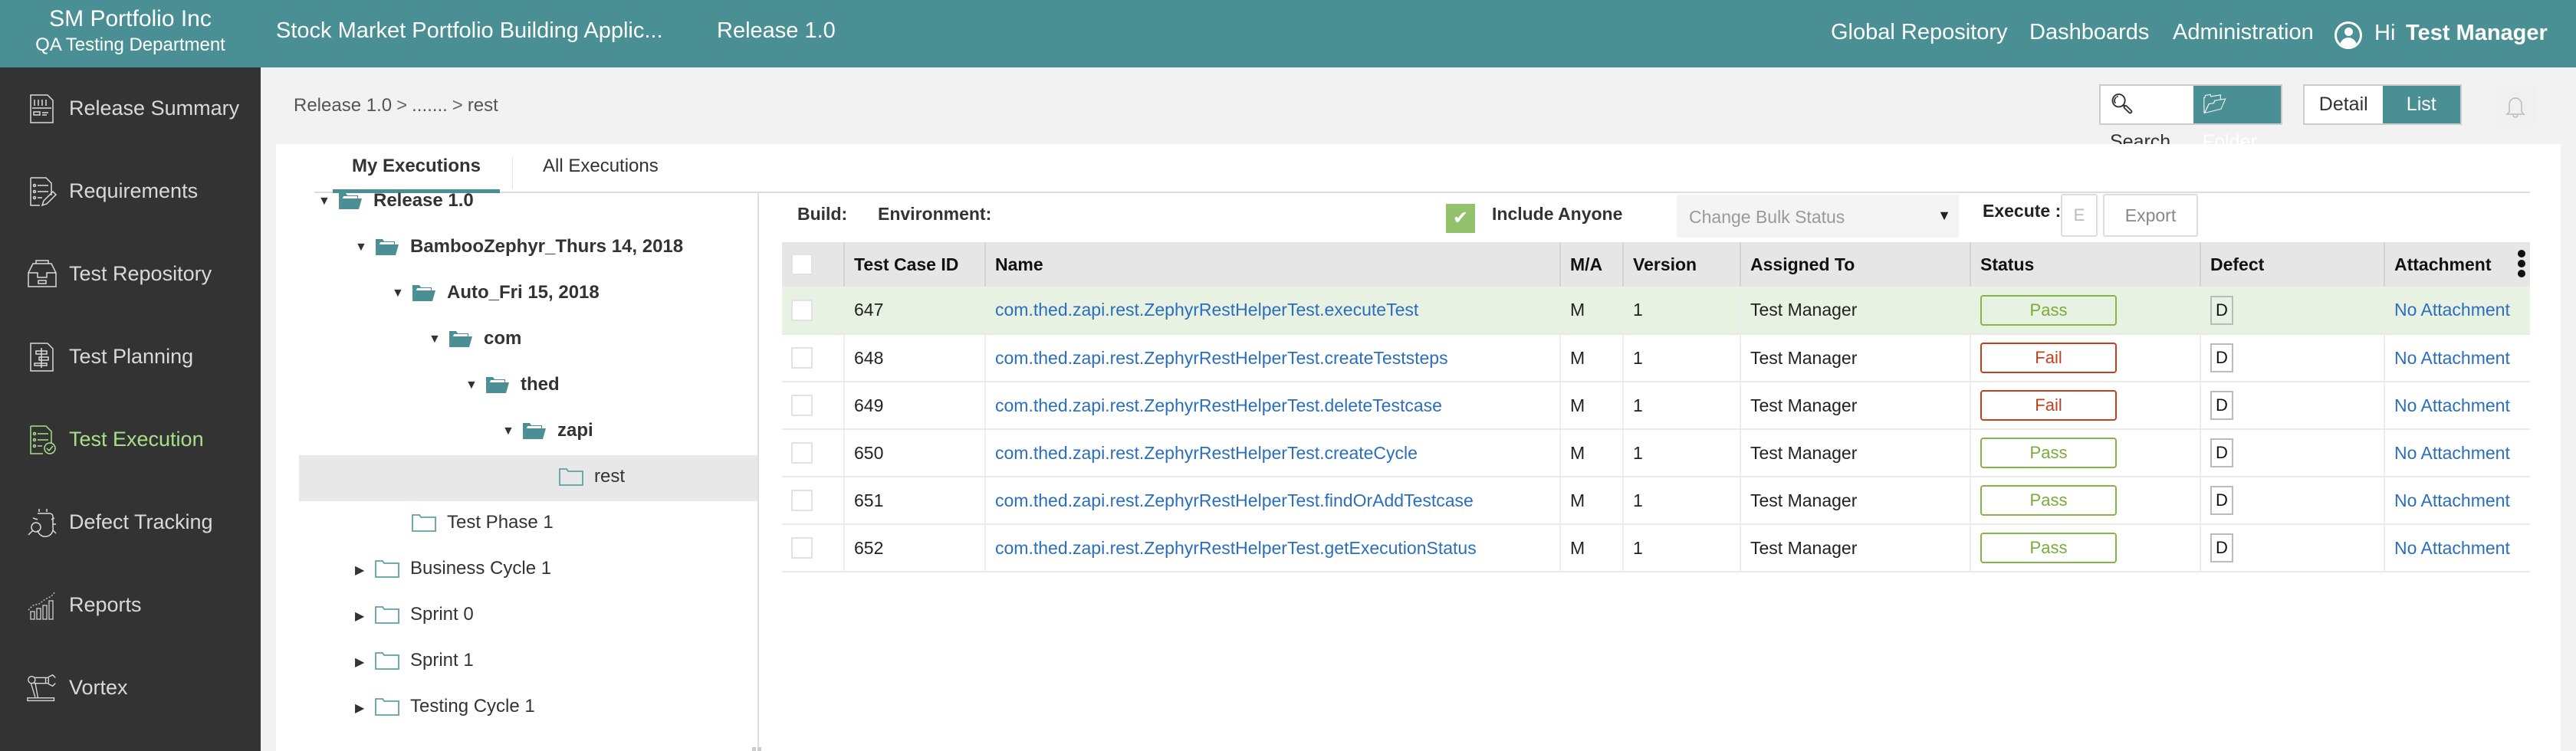 The width and height of the screenshot is (2576, 751). What do you see at coordinates (1460, 218) in the screenshot?
I see `include-anyone-checkbox: ✔` at bounding box center [1460, 218].